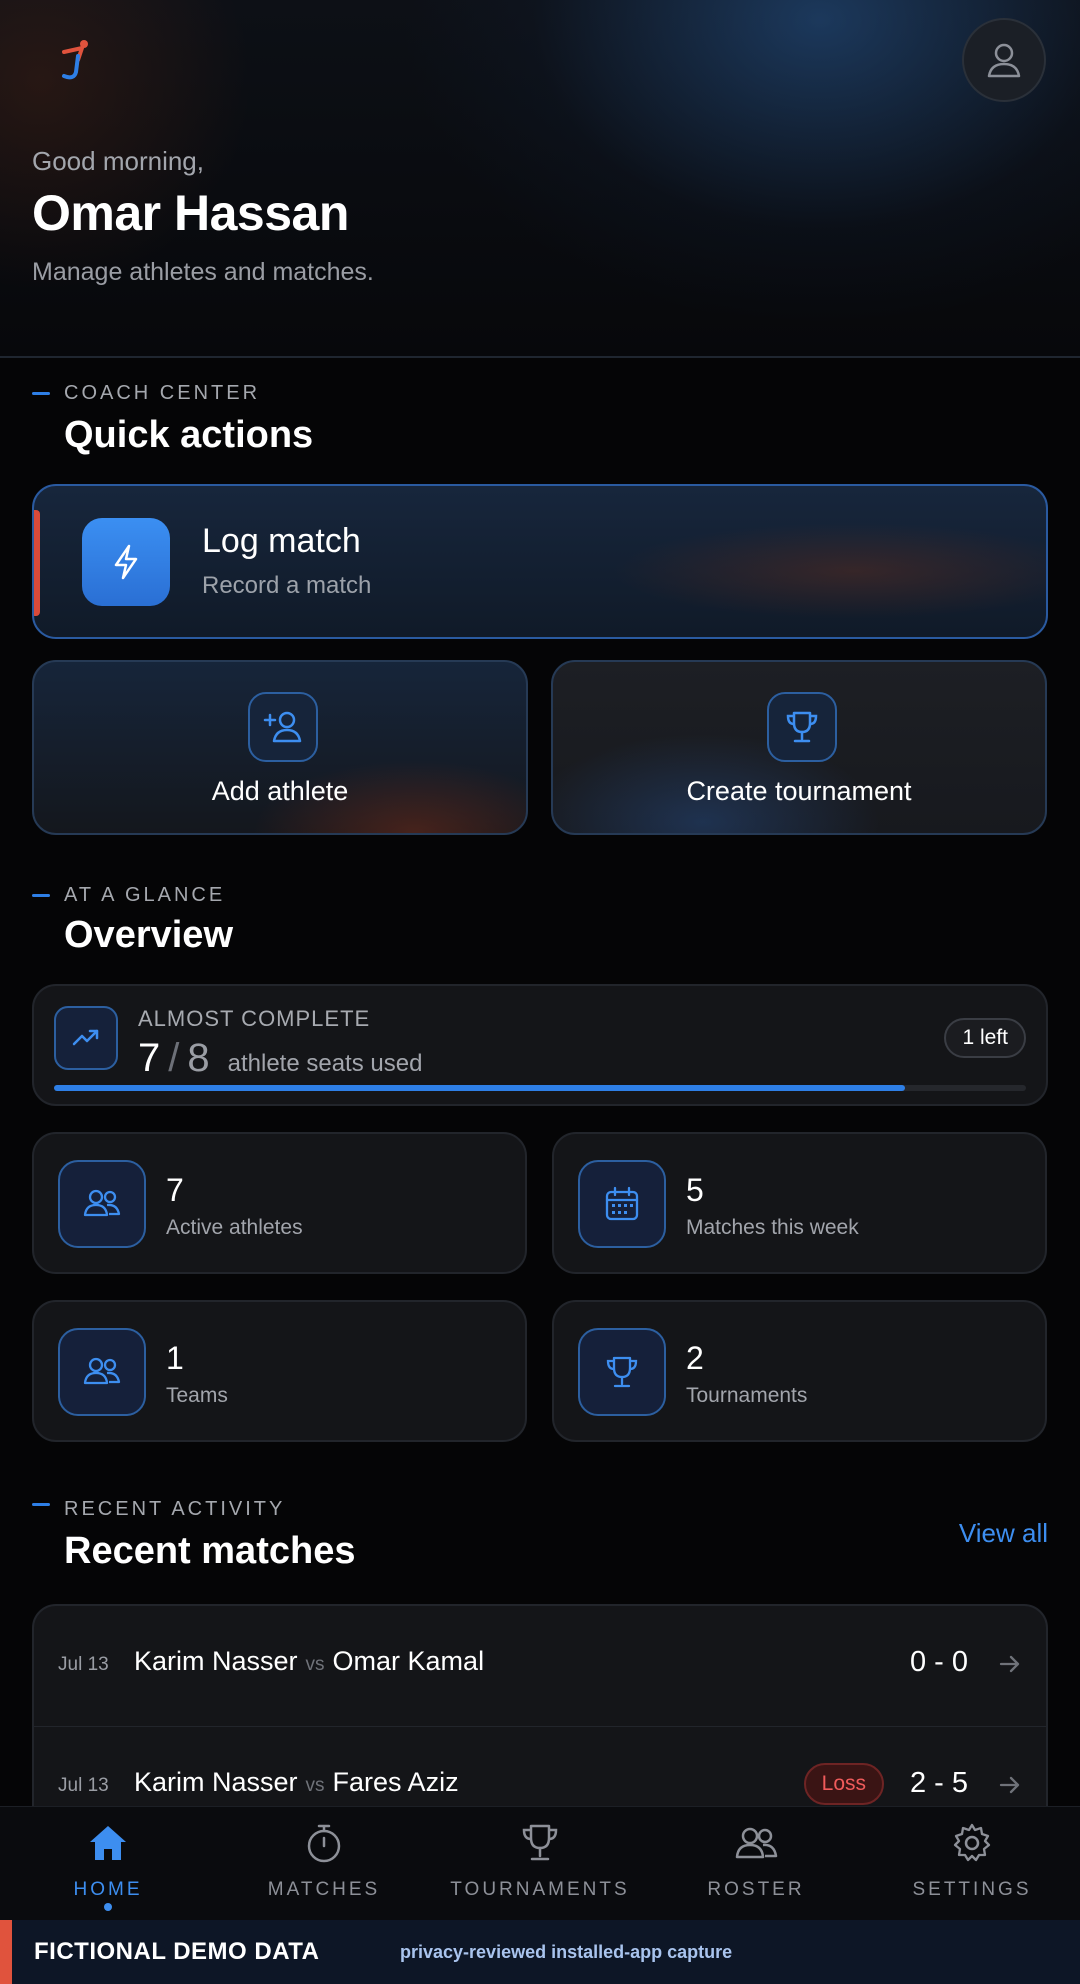 This screenshot has height=1984, width=1080. Describe the element at coordinates (175, 1509) in the screenshot. I see `kicker-label: RECENT ACTIVITY` at that location.